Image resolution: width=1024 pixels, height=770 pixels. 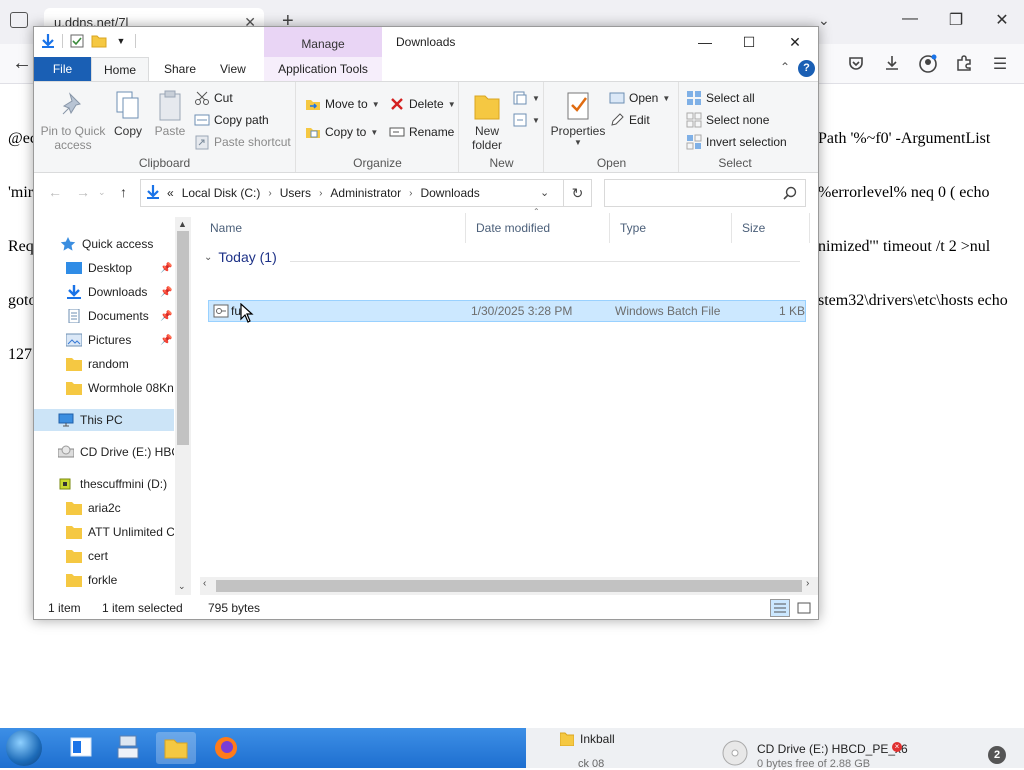 What do you see at coordinates (104, 316) in the screenshot?
I see `nav-documents: Documents 📌` at bounding box center [104, 316].